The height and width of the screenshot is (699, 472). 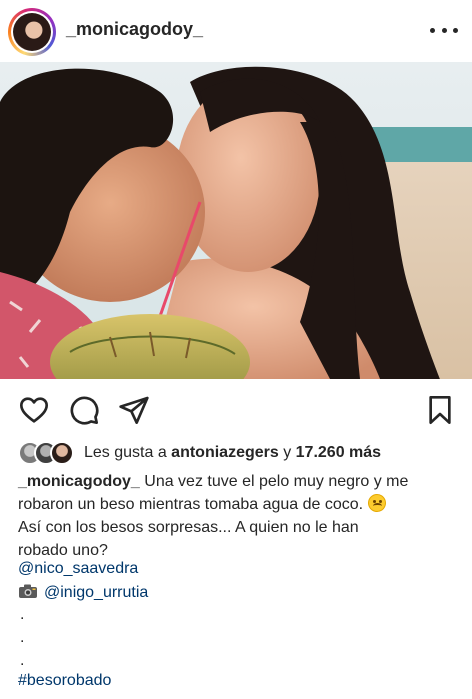 I want to click on action-bar, so click(x=236, y=410).